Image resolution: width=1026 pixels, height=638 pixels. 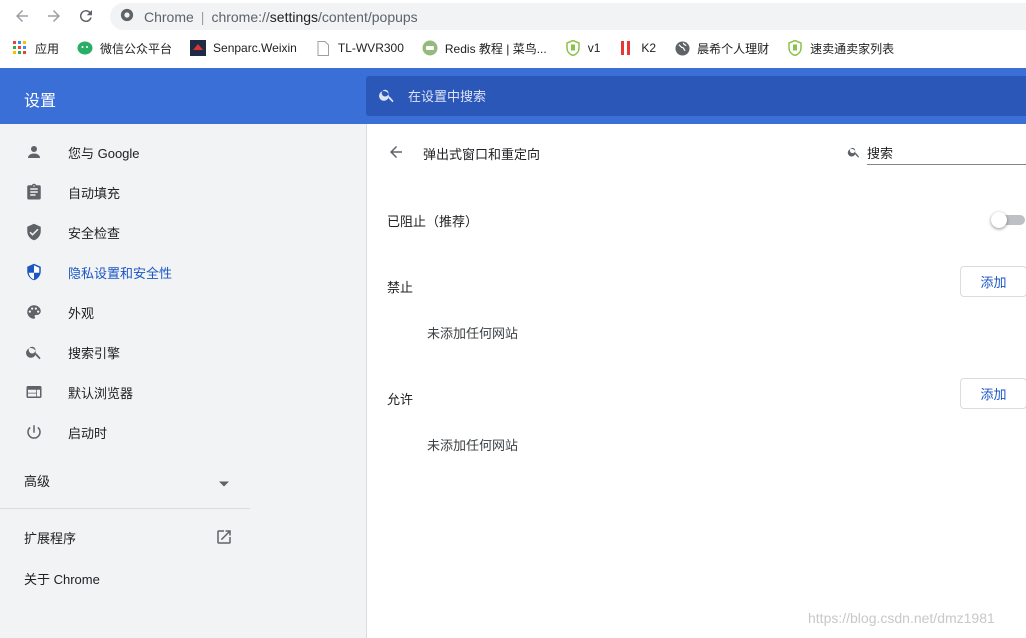 I want to click on bookmark-label: v1, so click(x=594, y=48).